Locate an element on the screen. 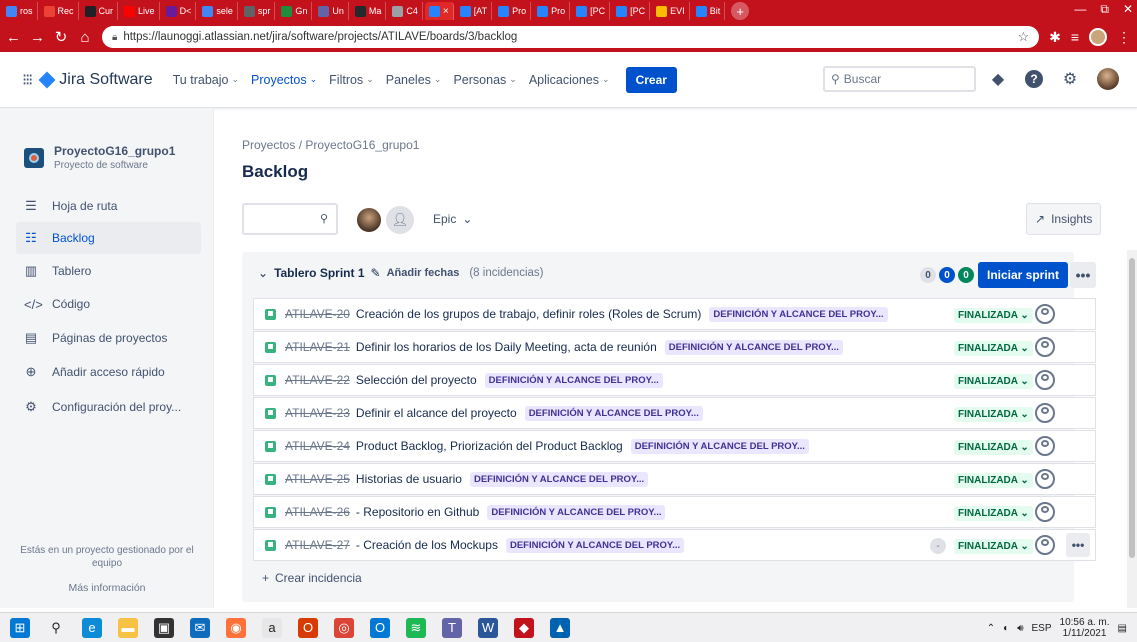 The width and height of the screenshot is (1137, 642). store-icon: ▣ is located at coordinates (164, 627).